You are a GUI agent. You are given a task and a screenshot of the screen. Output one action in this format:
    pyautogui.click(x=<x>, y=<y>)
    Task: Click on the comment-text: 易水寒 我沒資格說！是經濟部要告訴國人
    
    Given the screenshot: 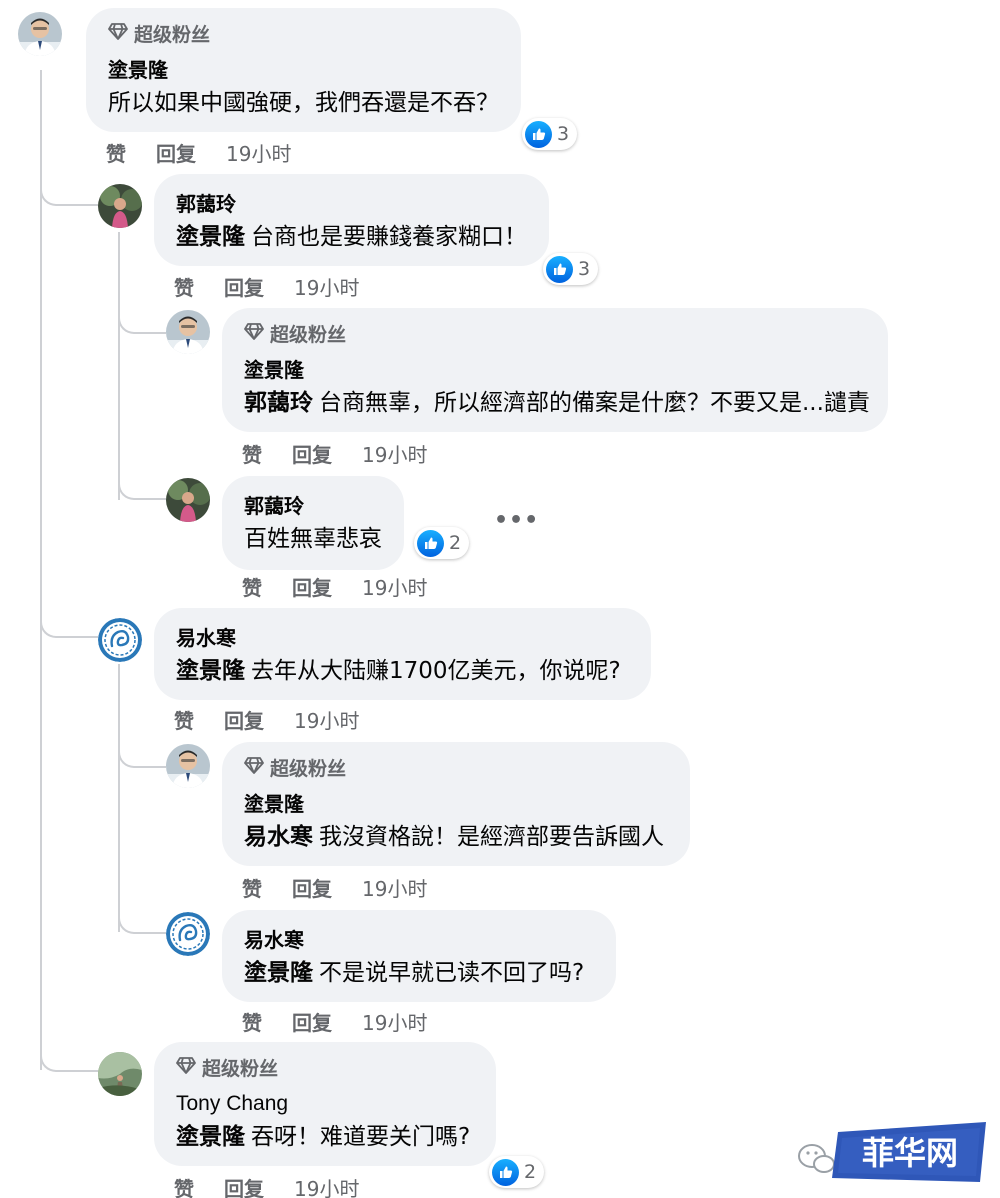 What is the action you would take?
    pyautogui.click(x=454, y=837)
    